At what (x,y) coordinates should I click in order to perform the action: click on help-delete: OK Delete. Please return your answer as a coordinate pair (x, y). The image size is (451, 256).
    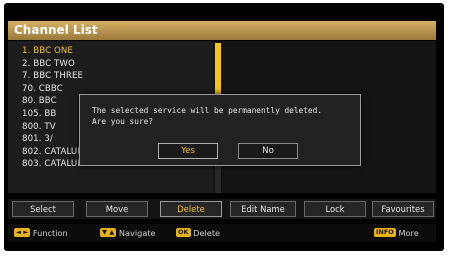
    Looking at the image, I should click on (198, 233).